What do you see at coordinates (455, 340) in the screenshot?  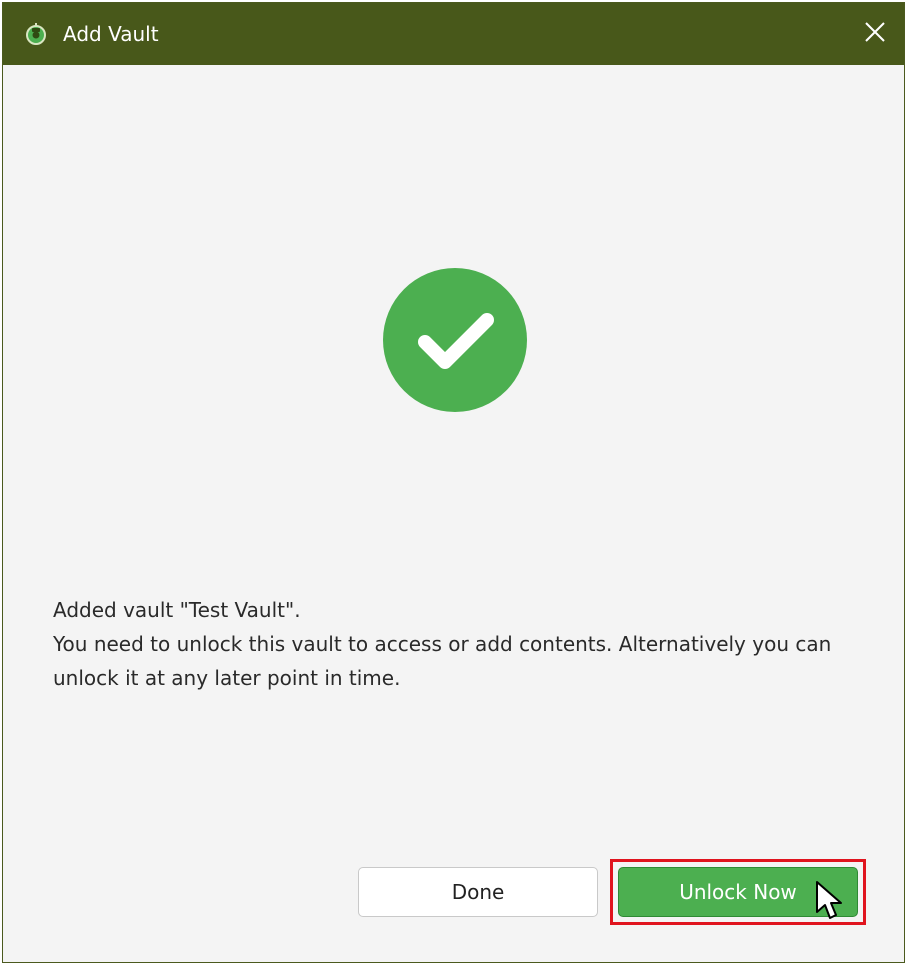 I see `success-check-icon` at bounding box center [455, 340].